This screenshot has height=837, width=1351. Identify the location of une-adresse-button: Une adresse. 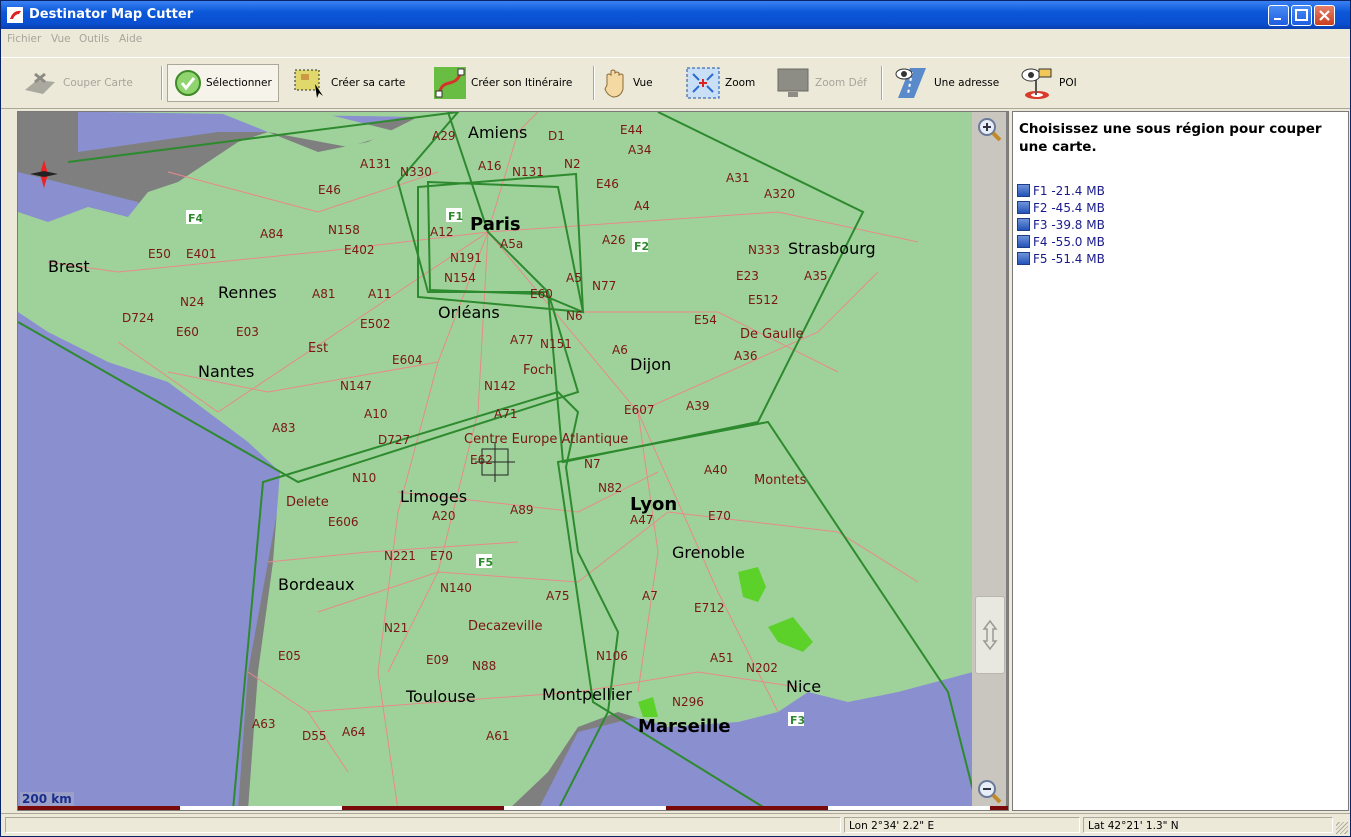
(946, 83).